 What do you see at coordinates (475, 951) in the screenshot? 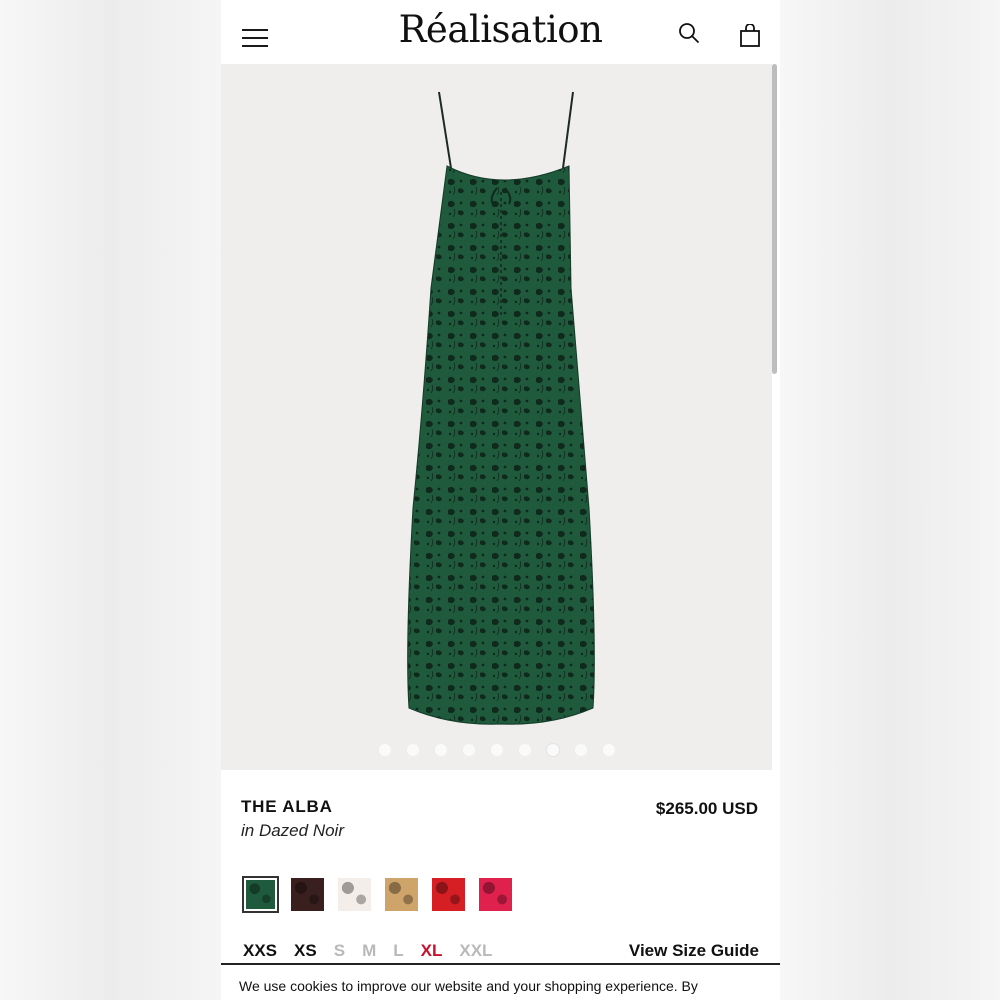
I see `size-option: XXL` at bounding box center [475, 951].